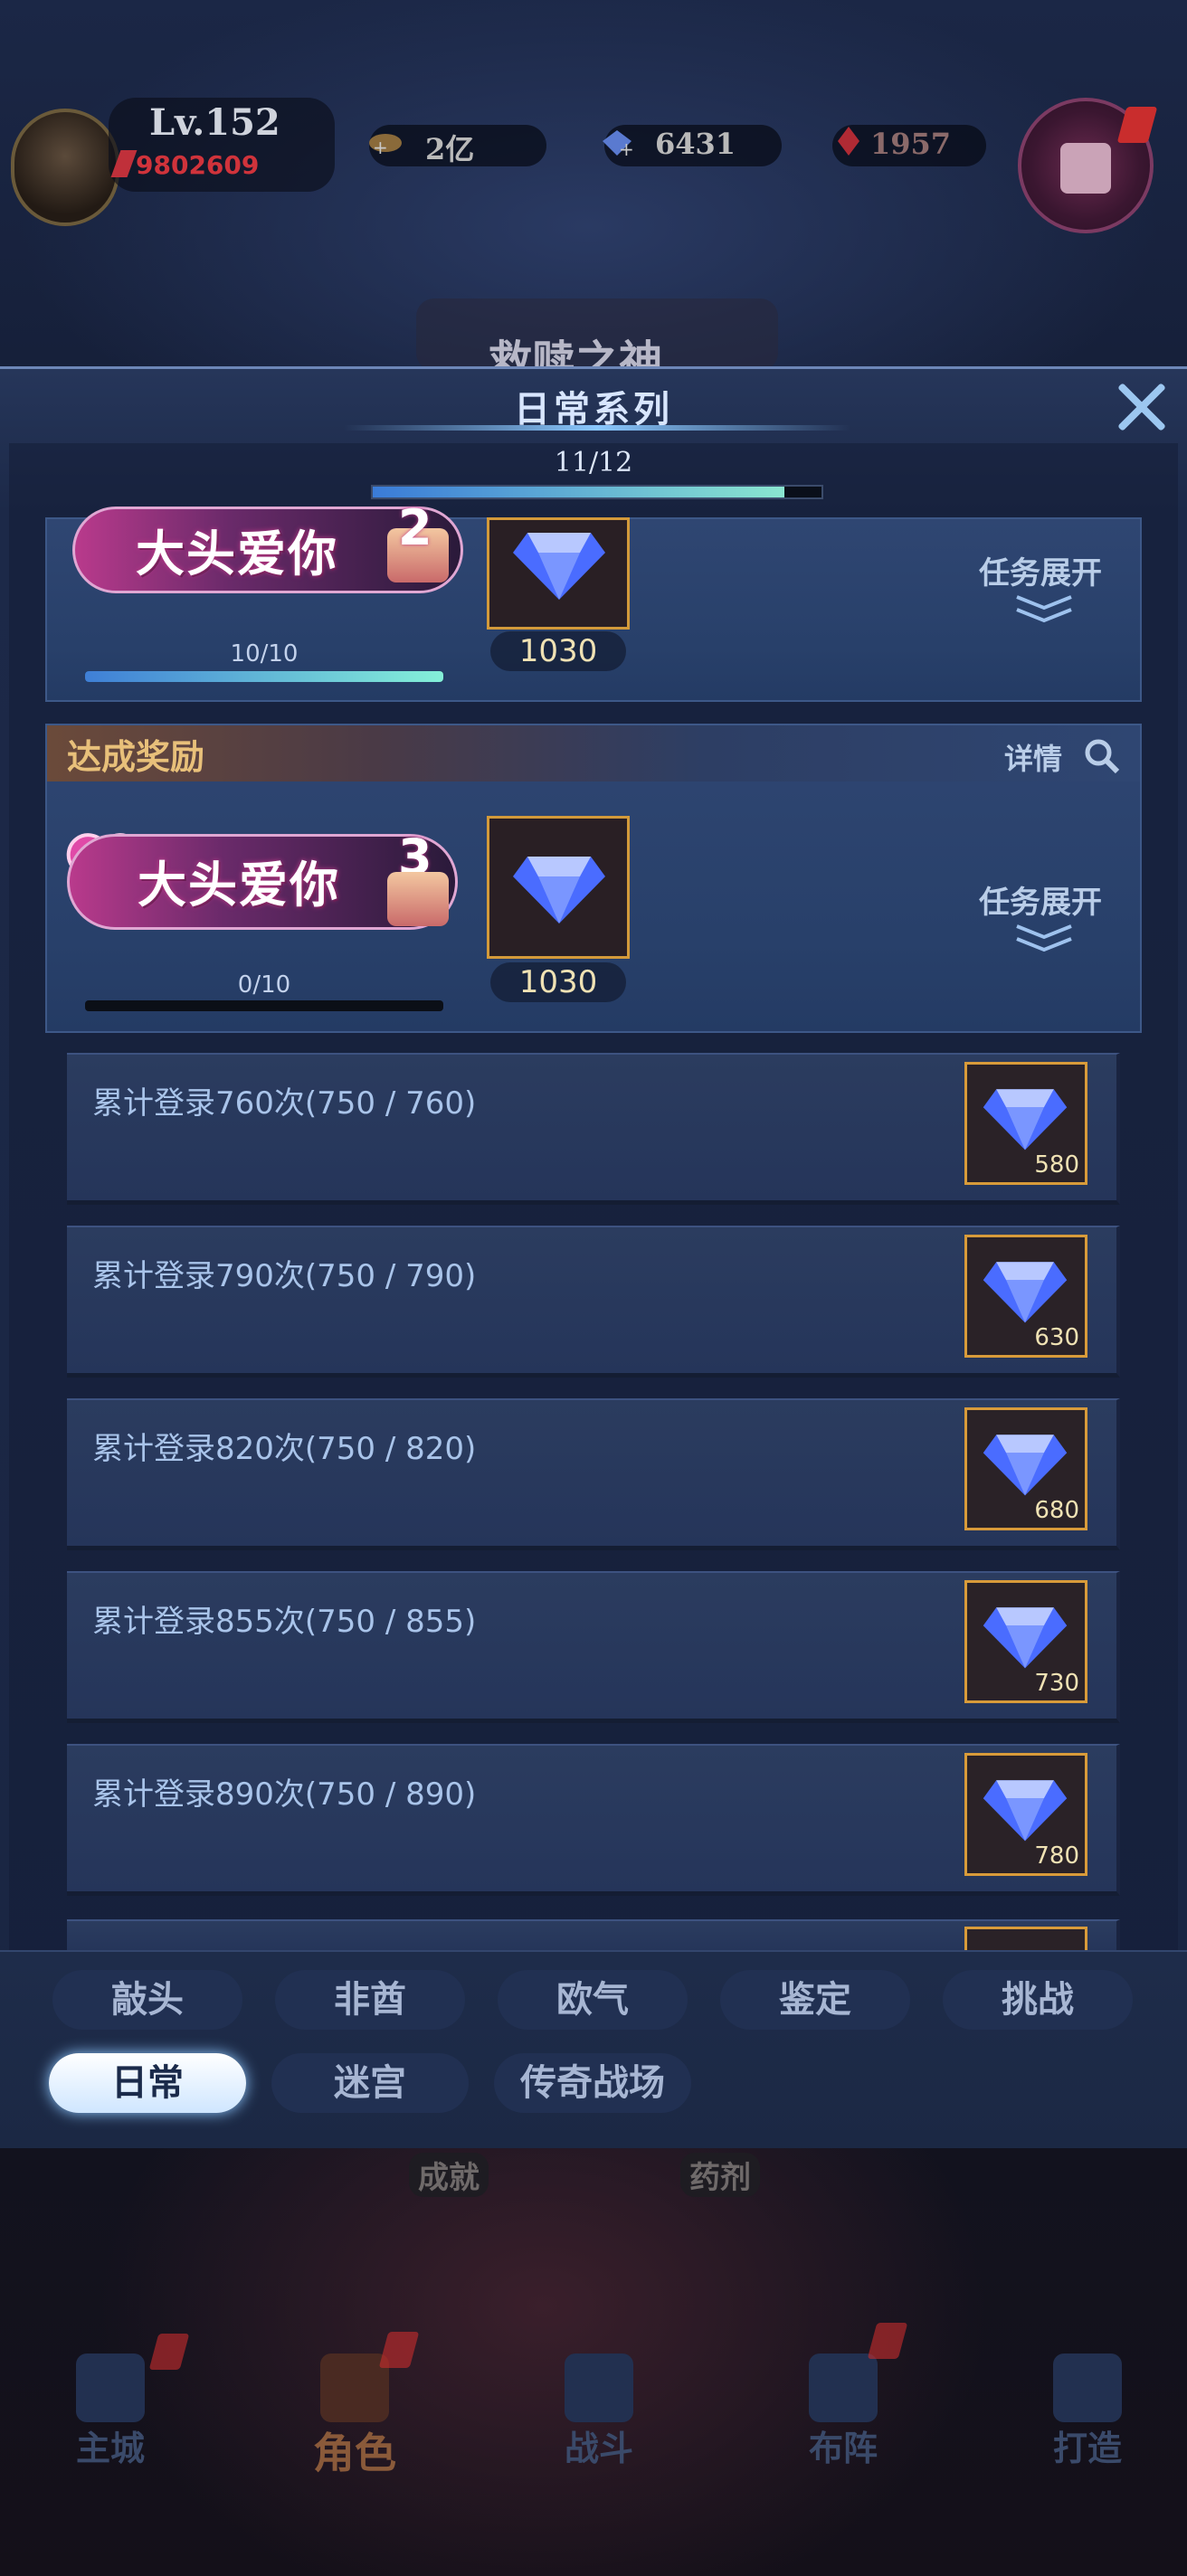 The height and width of the screenshot is (2576, 1187). I want to click on nav-0: 主城, so click(110, 2445).